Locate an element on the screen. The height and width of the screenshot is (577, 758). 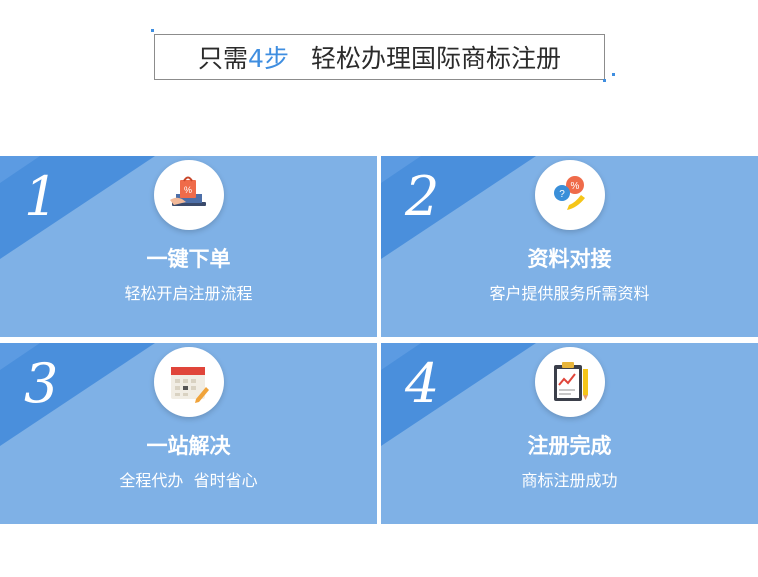
step-title: 一站解决 is located at coordinates (188, 446).